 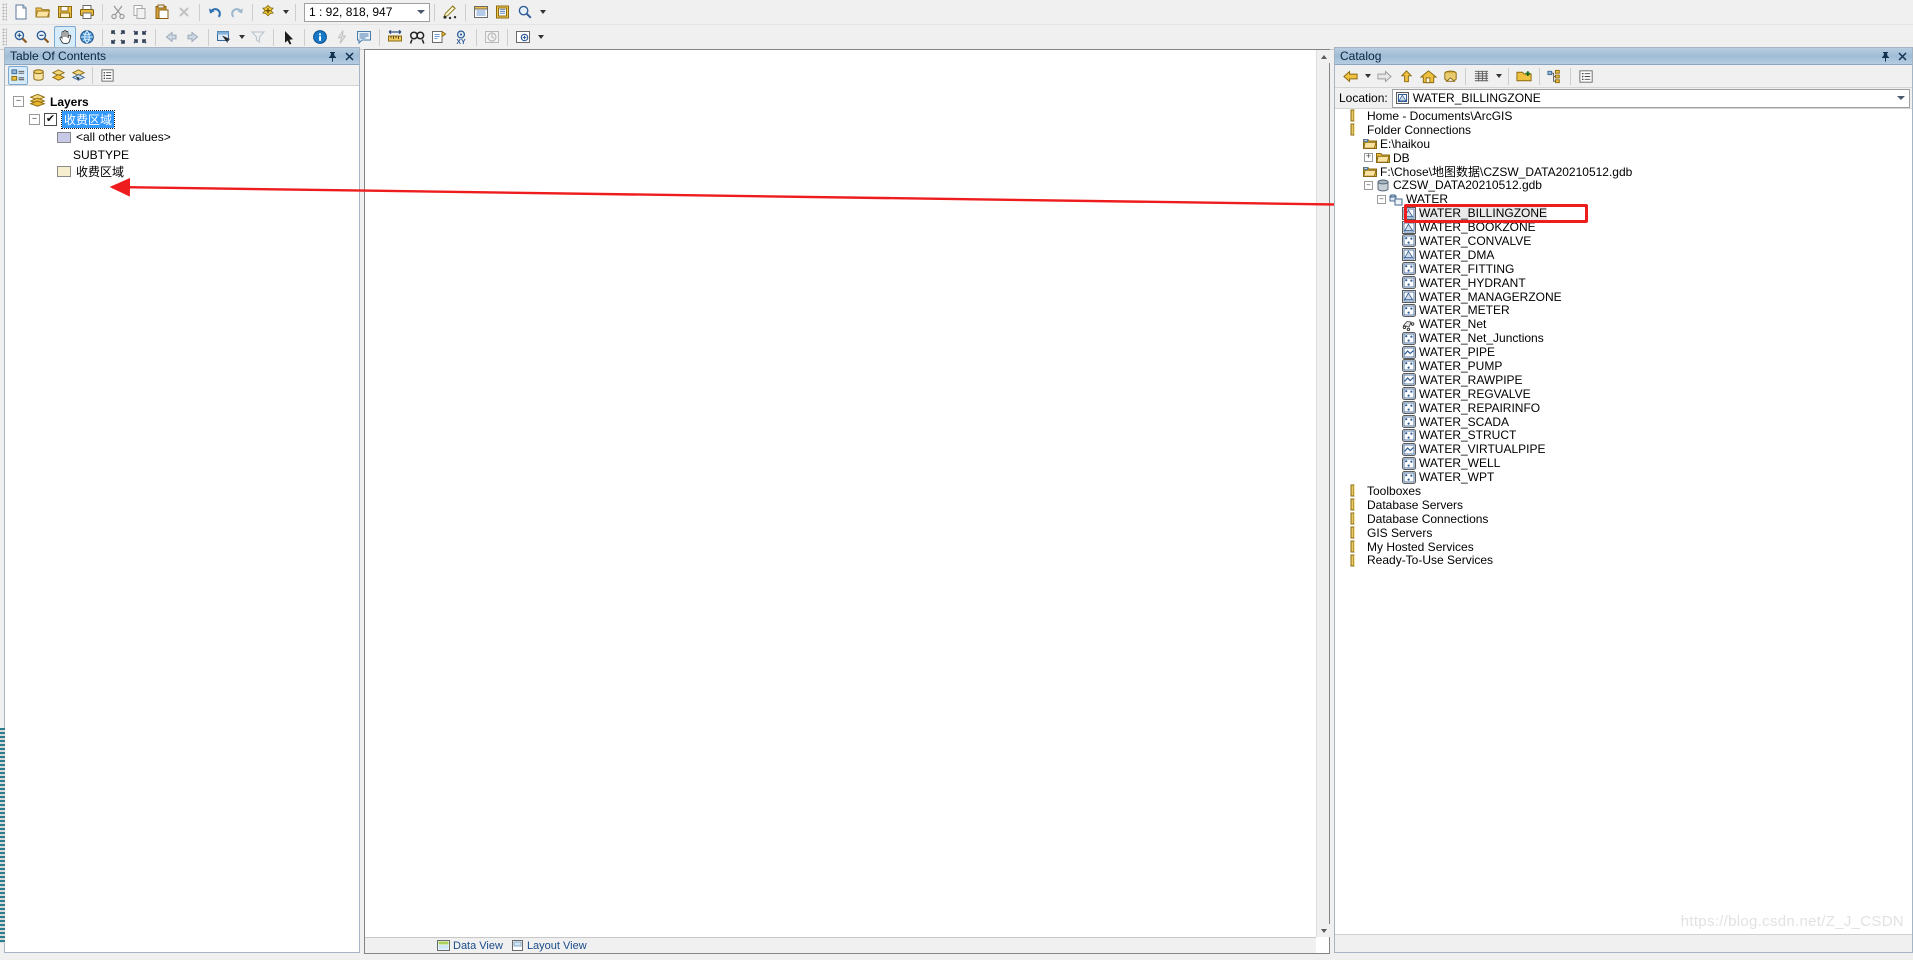 What do you see at coordinates (1623, 491) in the screenshot?
I see `catalog-tree-item: Toolboxes` at bounding box center [1623, 491].